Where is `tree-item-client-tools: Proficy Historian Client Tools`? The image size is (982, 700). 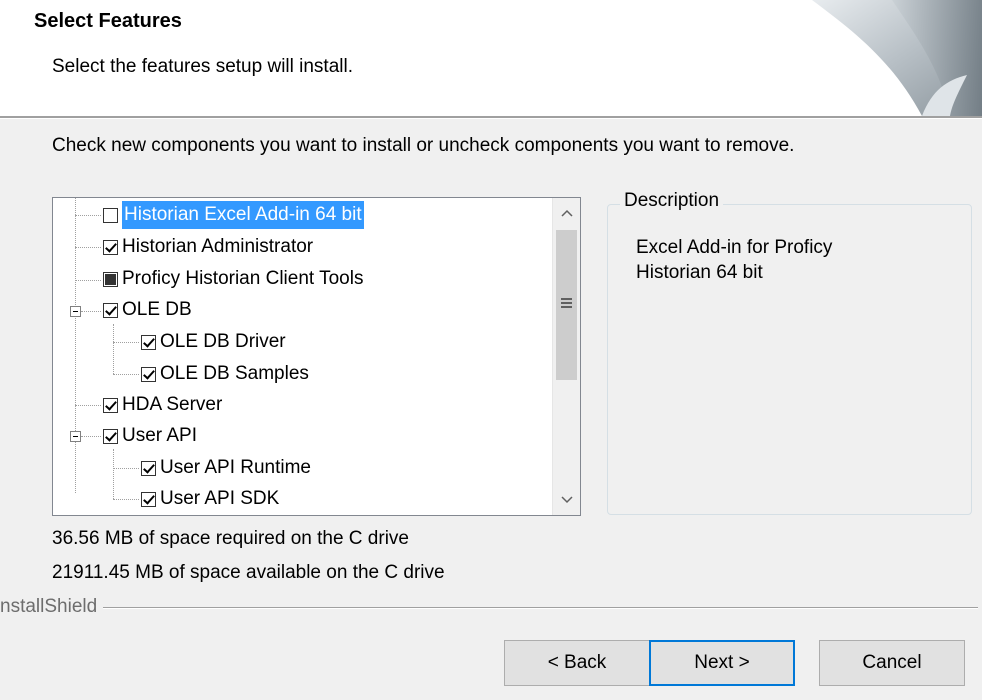 tree-item-client-tools: Proficy Historian Client Tools is located at coordinates (233, 279).